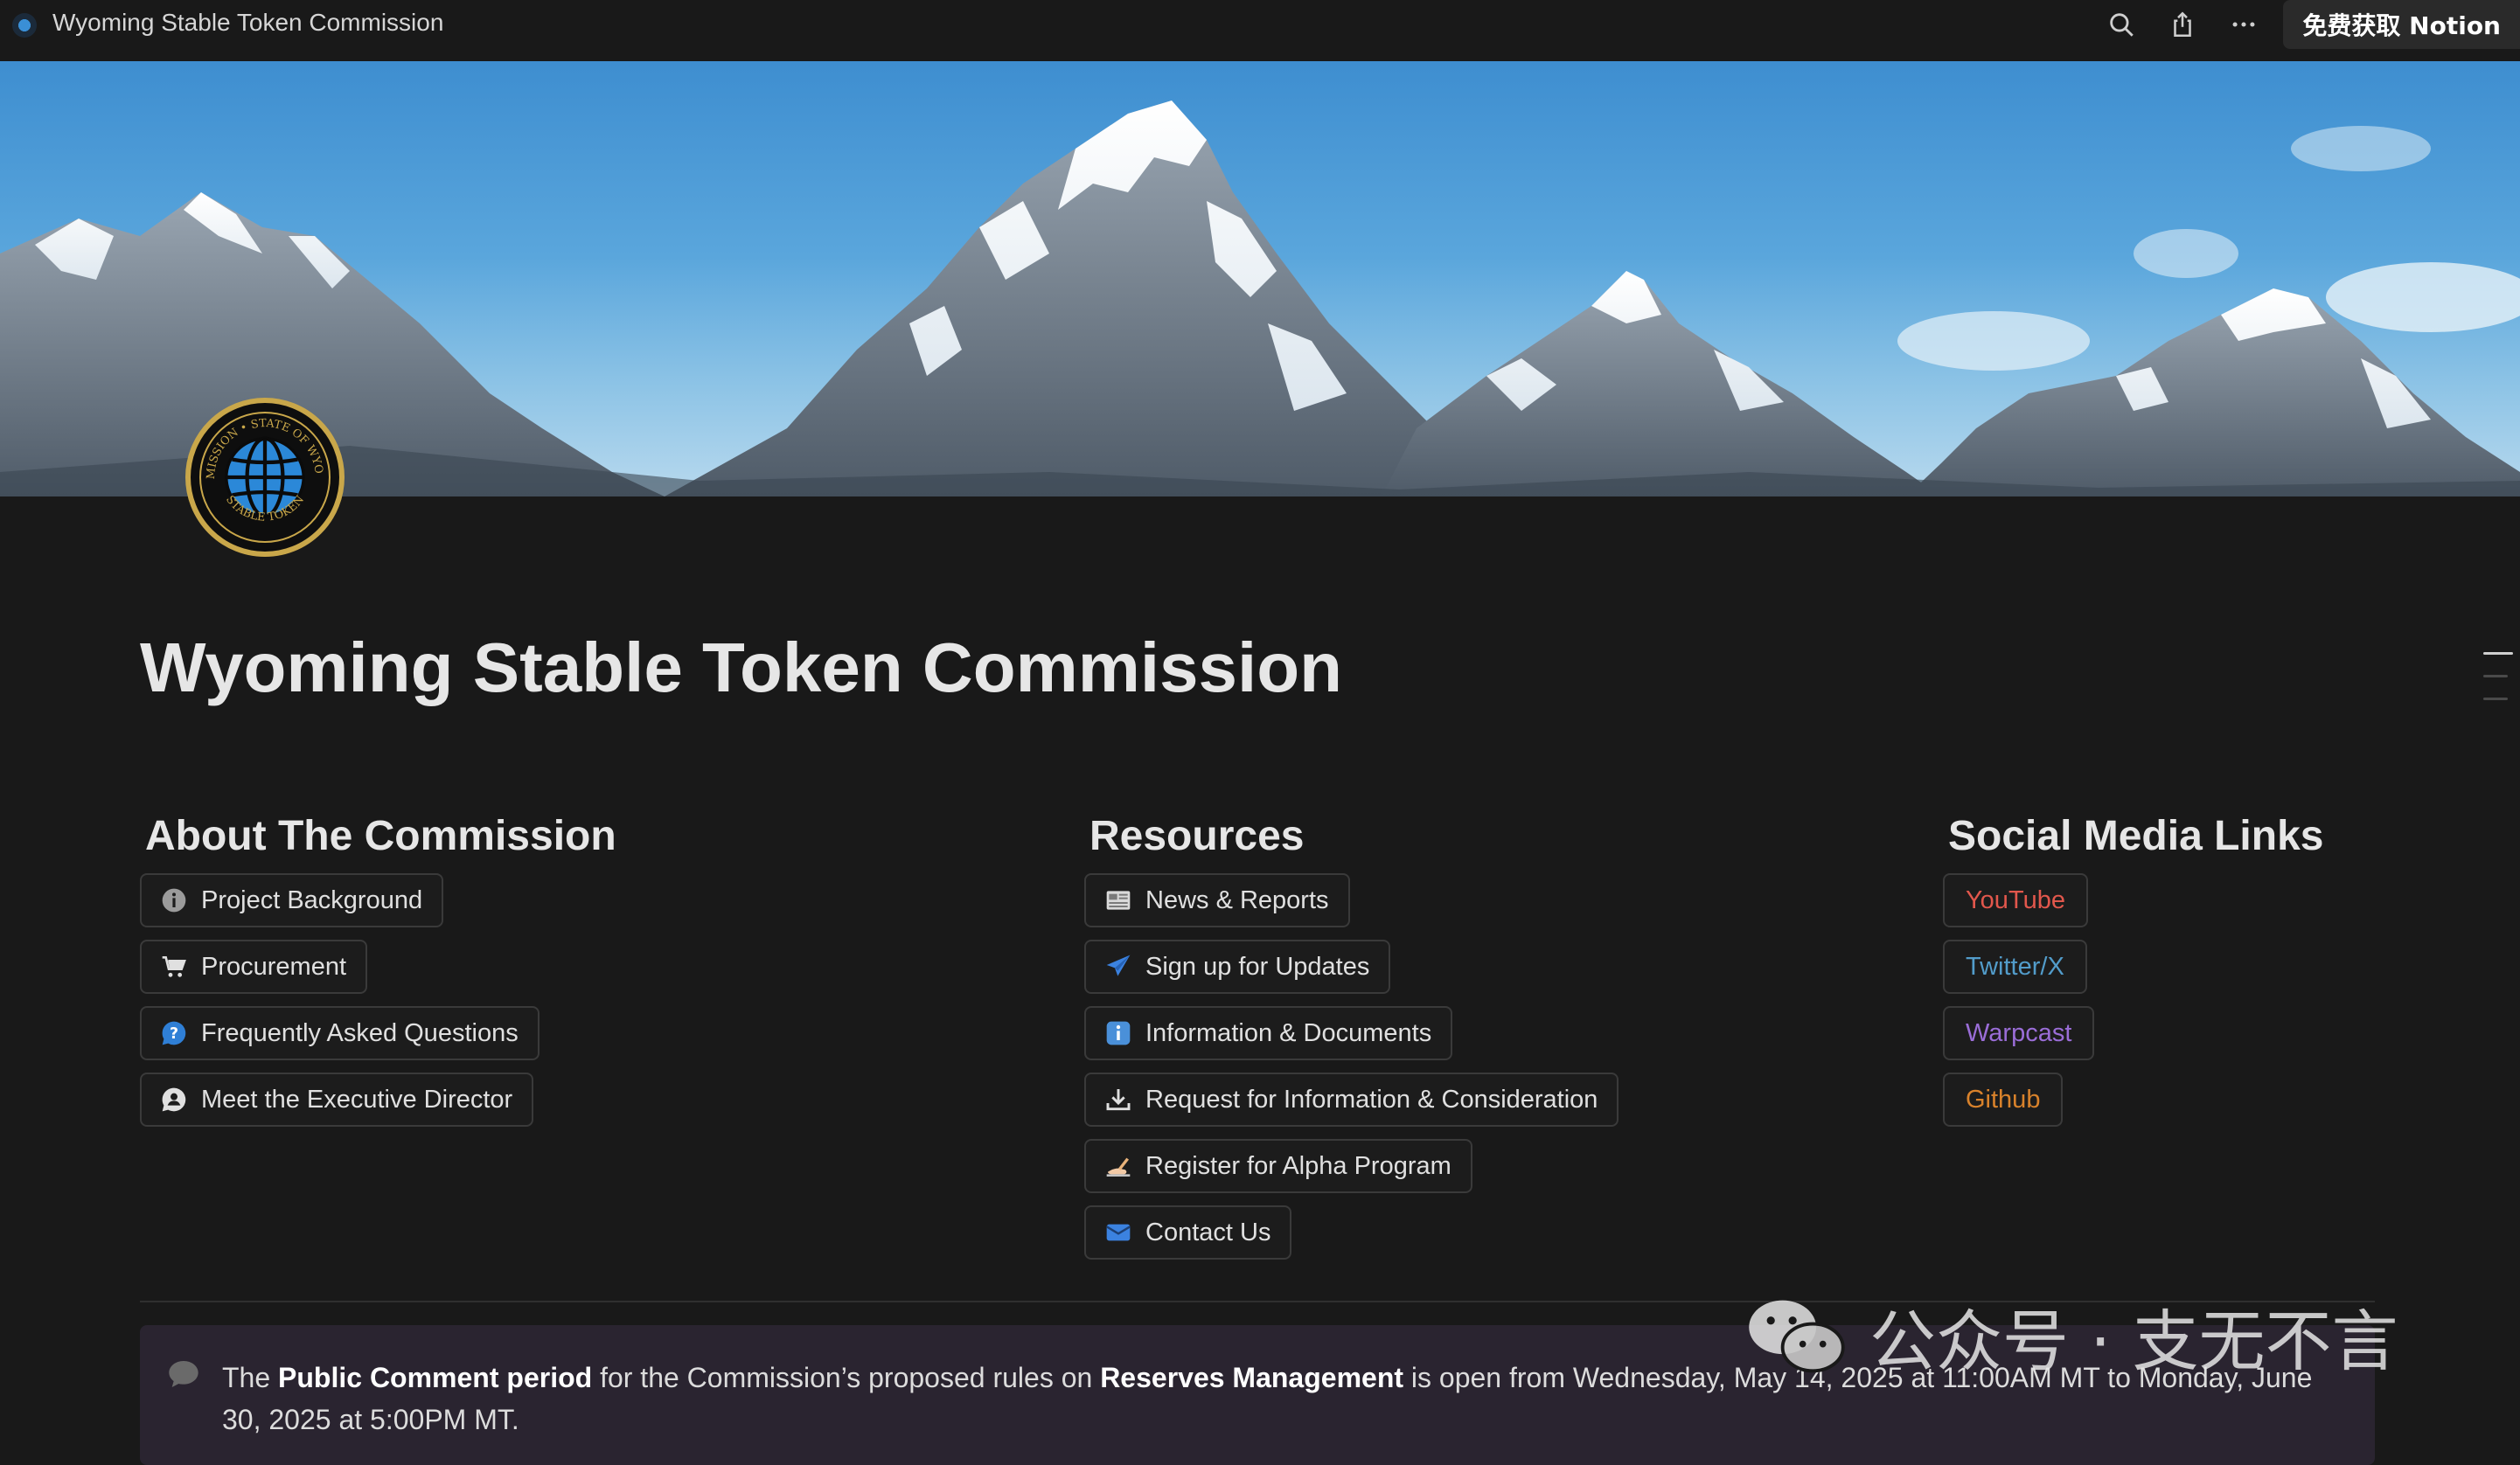 Image resolution: width=2520 pixels, height=1465 pixels. I want to click on register-alpha-button: Register for Alpha Program, so click(1278, 1166).